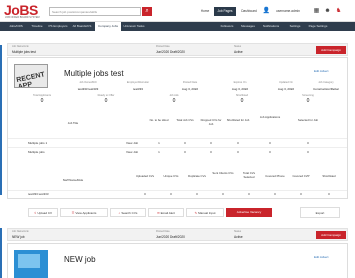 The image size is (355, 278). What do you see at coordinates (308, 101) in the screenshot?
I see `stat-value-4: 0` at bounding box center [308, 101].